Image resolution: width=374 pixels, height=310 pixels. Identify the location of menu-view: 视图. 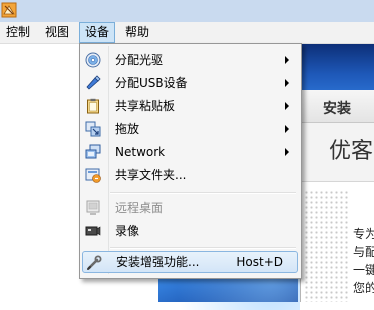
(57, 32).